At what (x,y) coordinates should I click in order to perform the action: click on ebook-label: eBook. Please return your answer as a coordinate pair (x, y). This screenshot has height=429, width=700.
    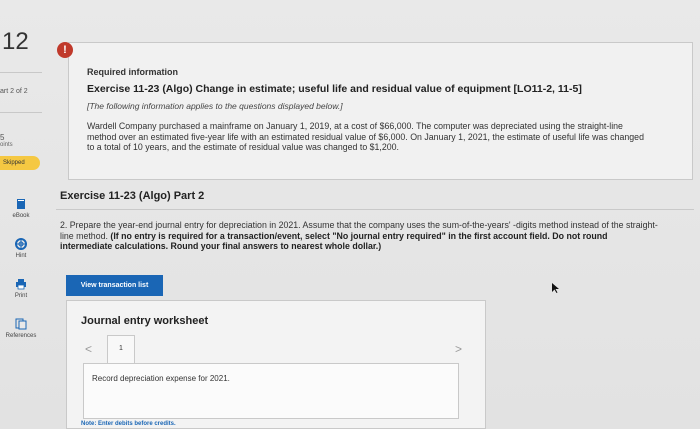
    Looking at the image, I should click on (21, 216).